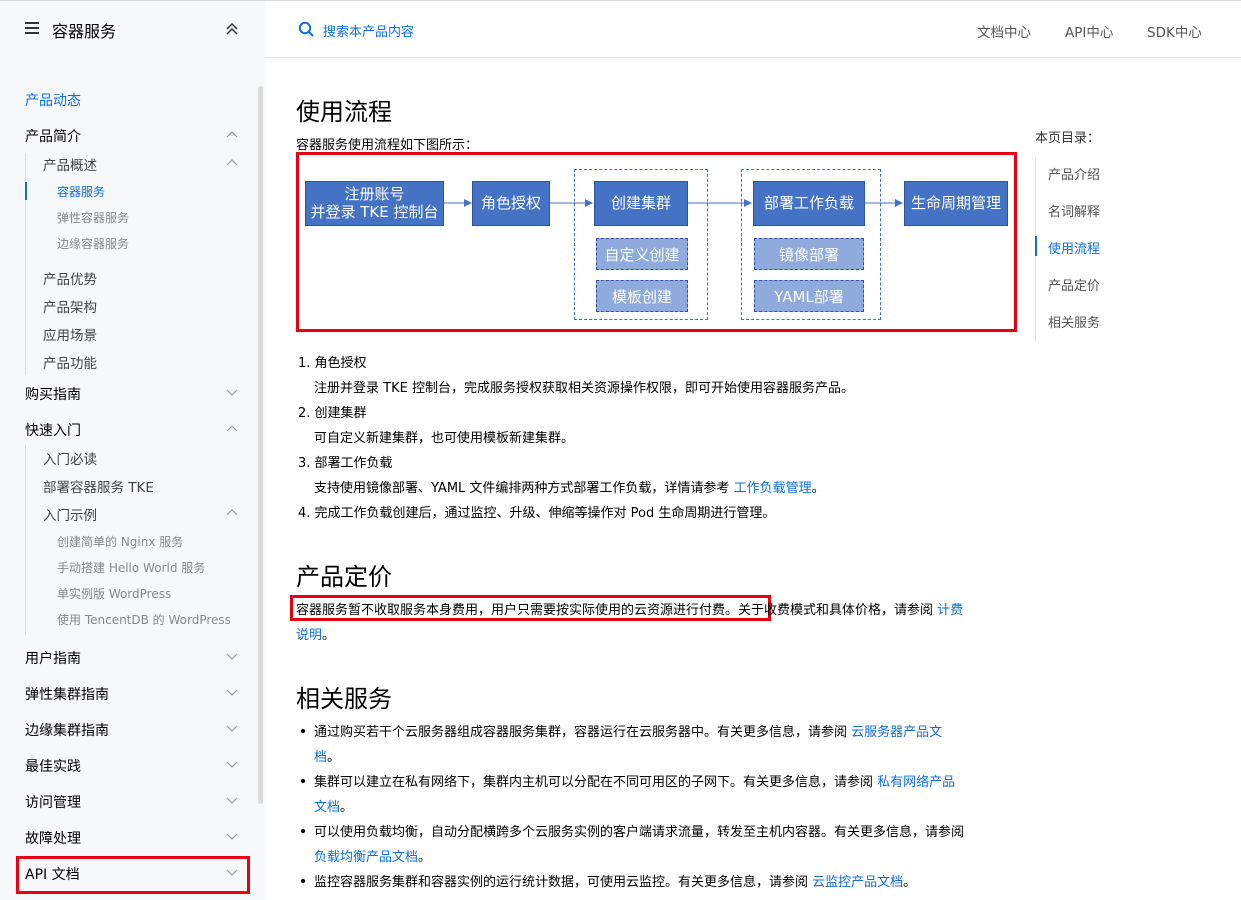 The image size is (1241, 900). What do you see at coordinates (232, 29) in the screenshot?
I see `double-chevron-up-icon` at bounding box center [232, 29].